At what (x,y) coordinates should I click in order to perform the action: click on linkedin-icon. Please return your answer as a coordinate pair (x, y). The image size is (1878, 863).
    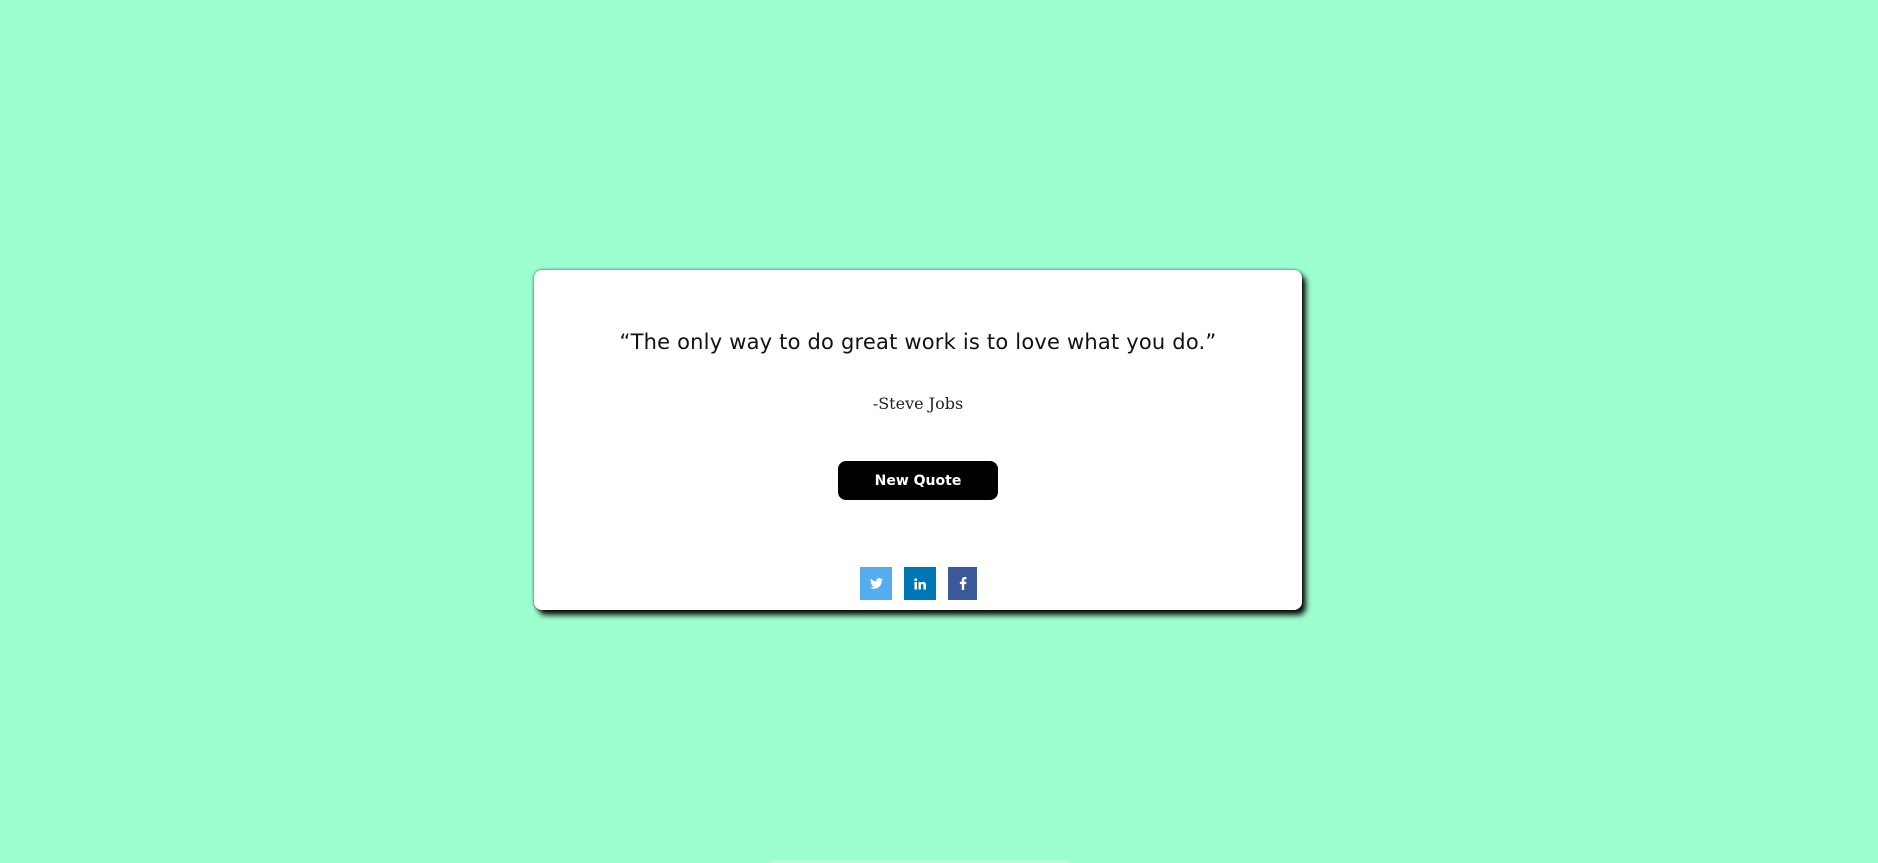
    Looking at the image, I should click on (920, 583).